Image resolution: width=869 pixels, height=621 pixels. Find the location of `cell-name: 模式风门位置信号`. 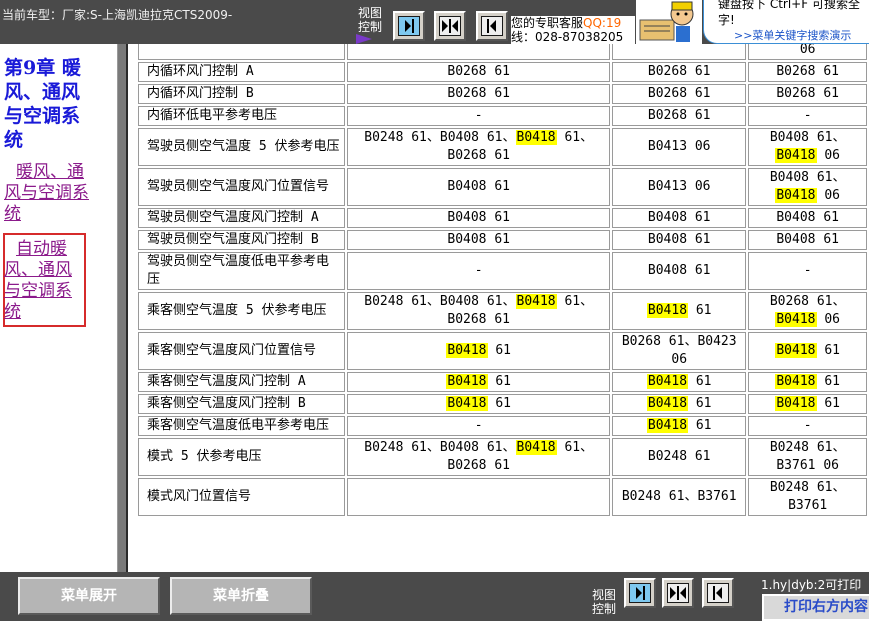

cell-name: 模式风门位置信号 is located at coordinates (242, 497).